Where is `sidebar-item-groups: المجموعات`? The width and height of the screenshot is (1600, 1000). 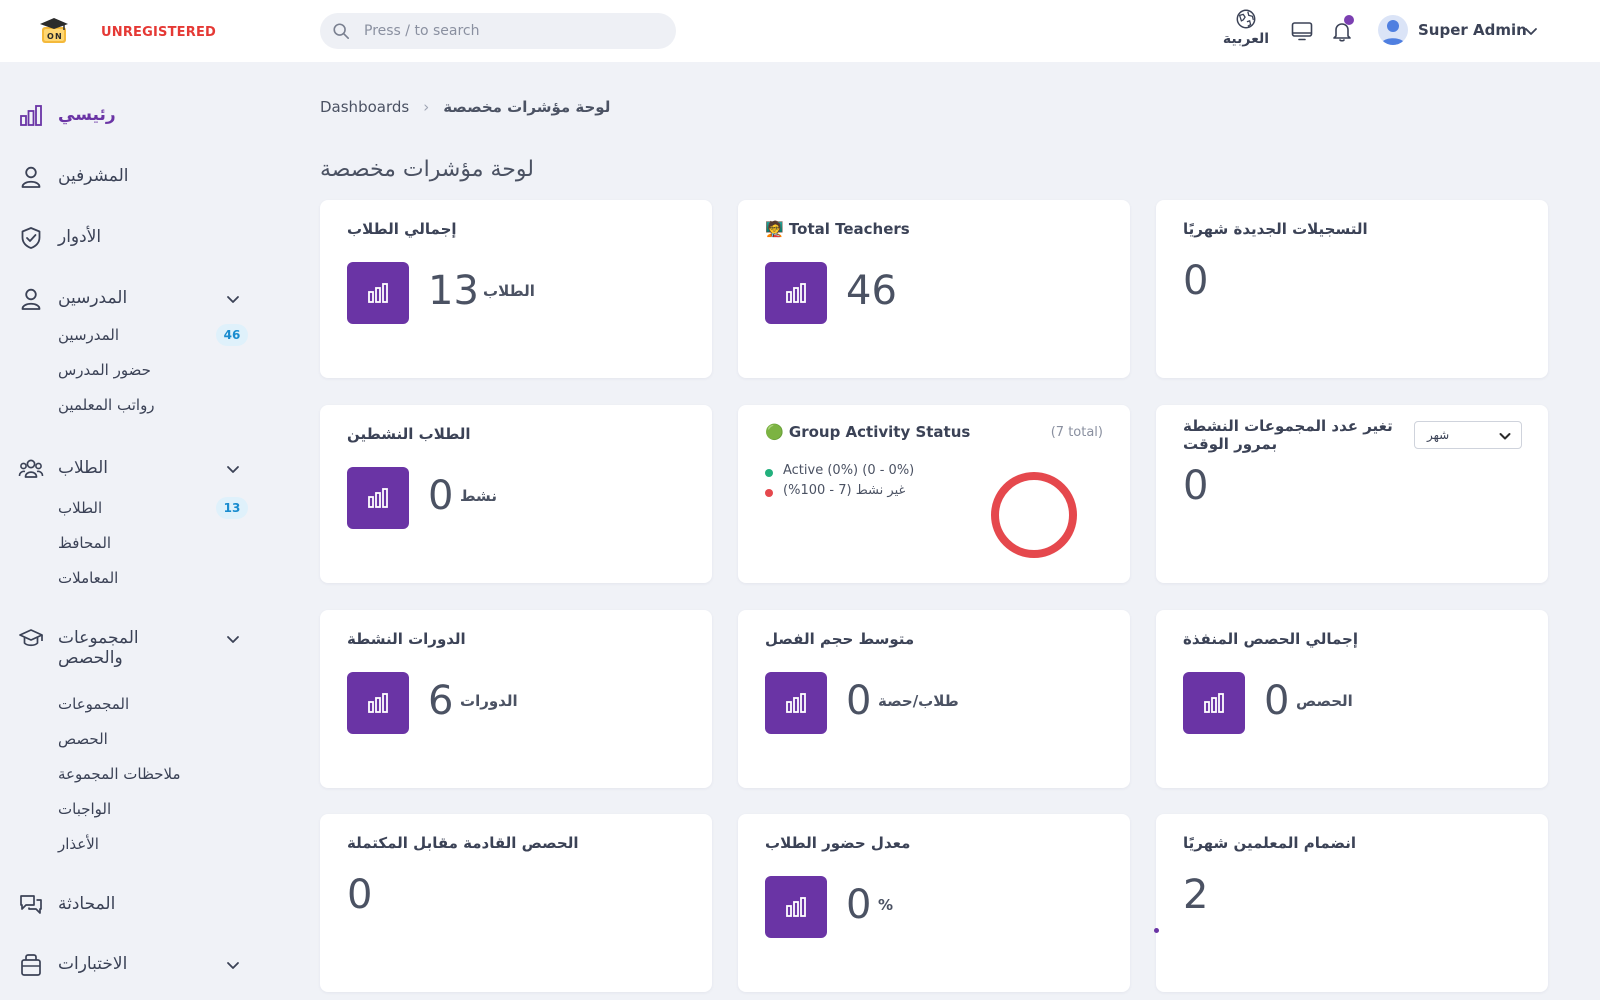 sidebar-item-groups: المجموعات is located at coordinates (153, 705).